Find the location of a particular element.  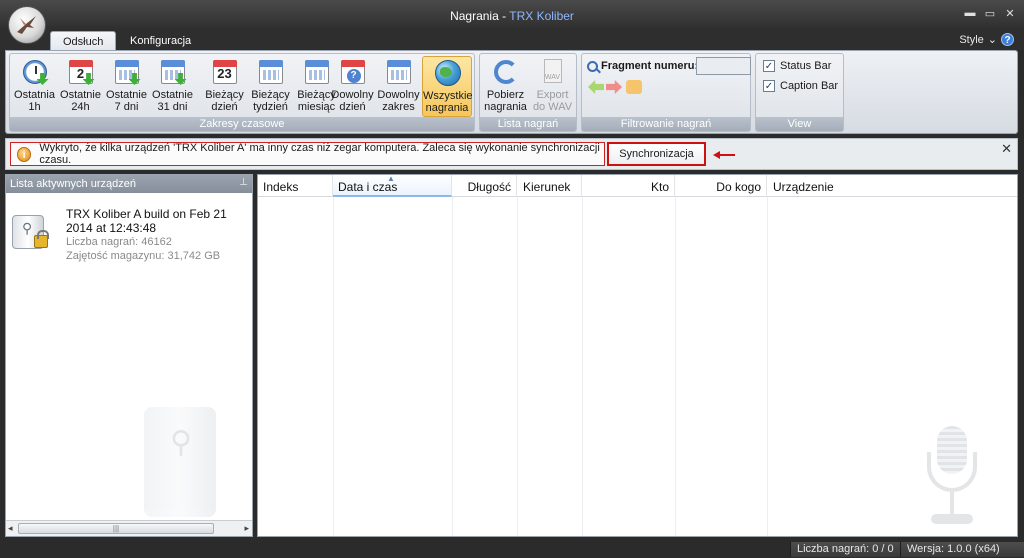

hummingbird-icon is located at coordinates (26, 25).